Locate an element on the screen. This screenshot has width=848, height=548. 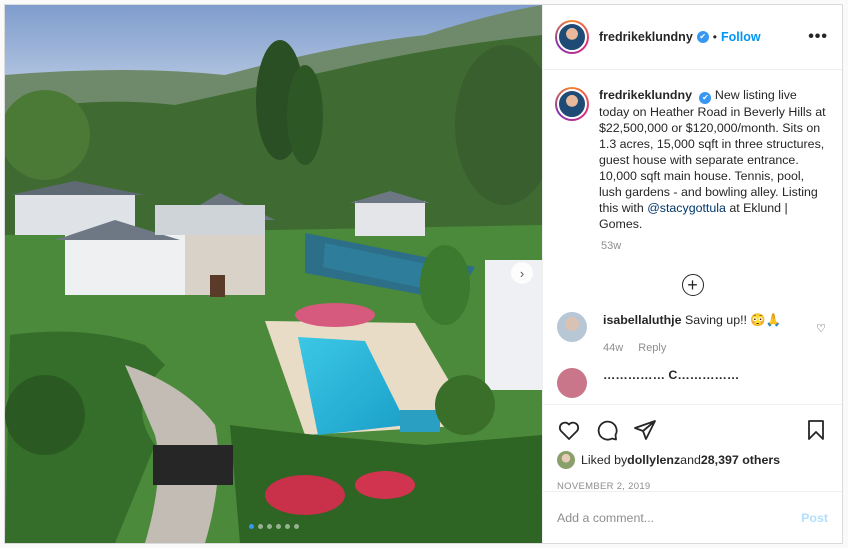
header-username: fredrikeklundny is located at coordinates (646, 37).